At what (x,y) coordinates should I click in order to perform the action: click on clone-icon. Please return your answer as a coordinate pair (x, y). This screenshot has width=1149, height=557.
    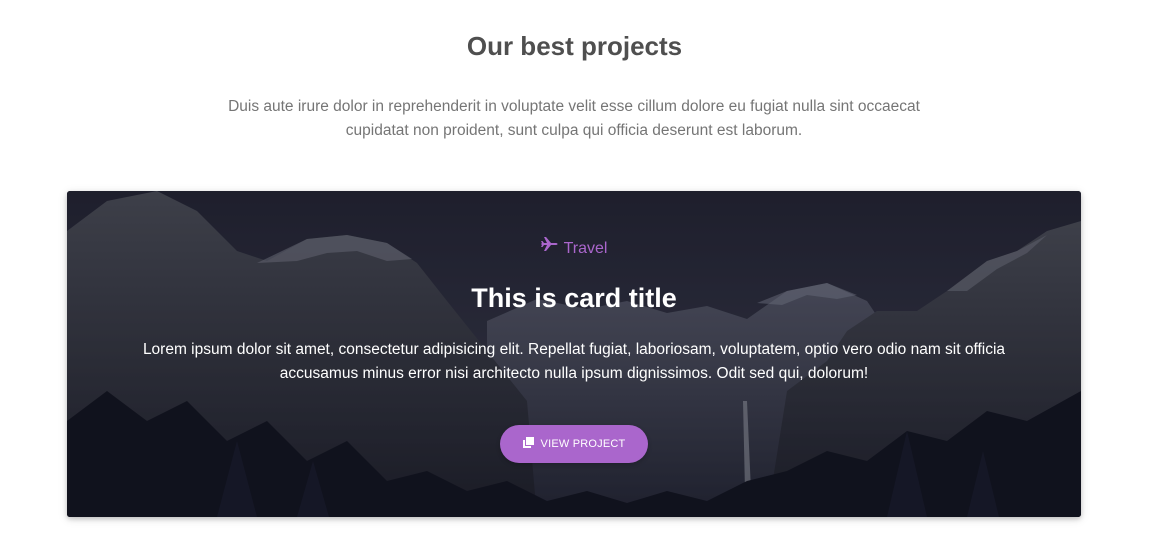
    Looking at the image, I should click on (528, 444).